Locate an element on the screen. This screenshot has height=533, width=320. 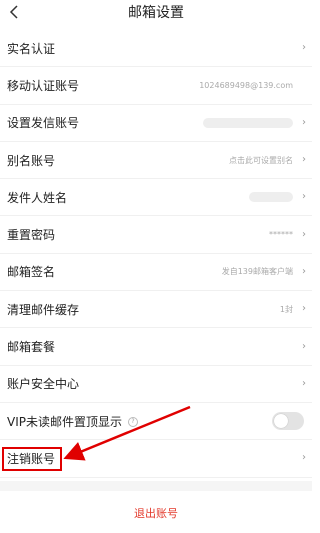
row-real-name-auth: 实名认证 › is located at coordinates (156, 49).